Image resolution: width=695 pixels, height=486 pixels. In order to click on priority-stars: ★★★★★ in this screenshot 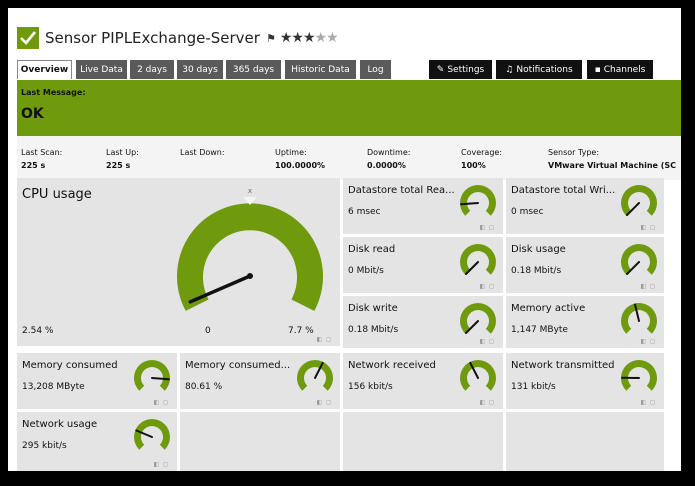, I will do `click(309, 38)`.